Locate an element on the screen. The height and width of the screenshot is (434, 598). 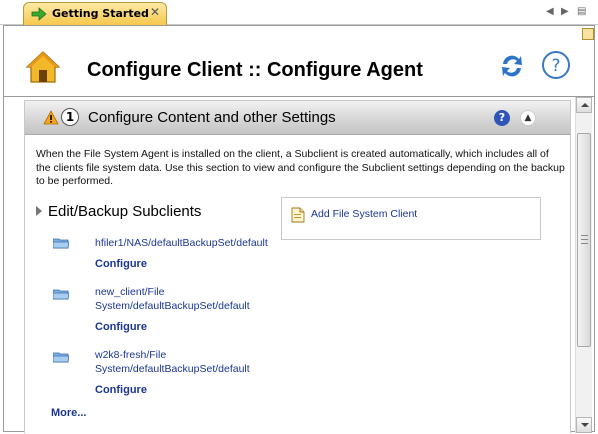
scroll-down-button is located at coordinates (584, 425).